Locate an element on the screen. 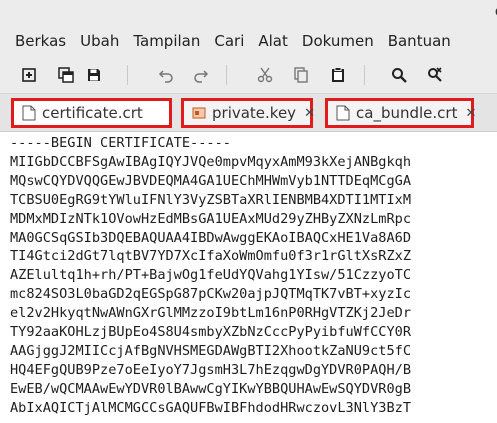  code-line: -----BEGIN CERTIFICATE----- is located at coordinates (120, 143).